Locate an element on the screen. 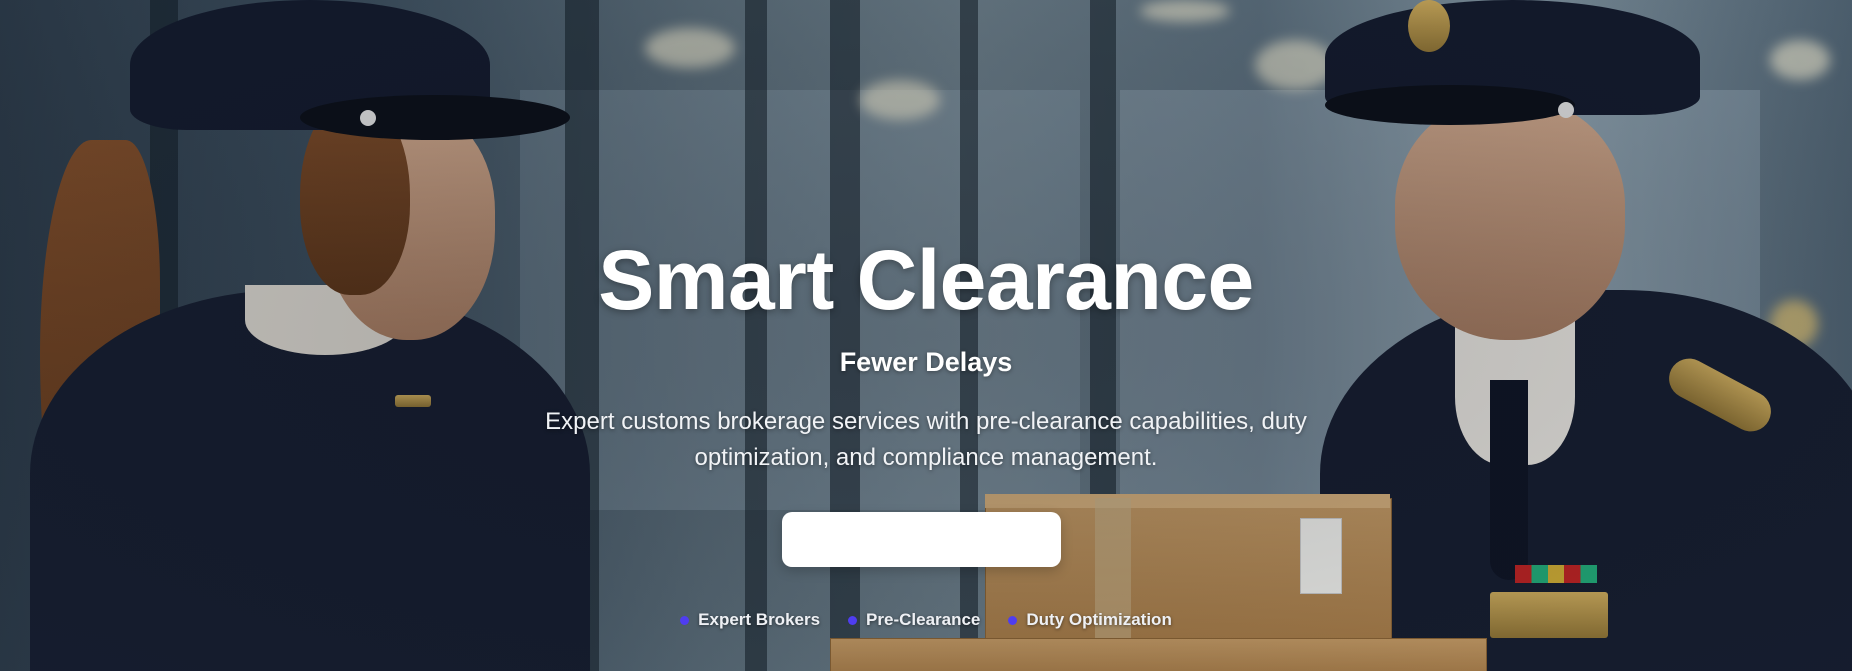  feature-item-pre-clearance: Pre-Clearance is located at coordinates (914, 620).